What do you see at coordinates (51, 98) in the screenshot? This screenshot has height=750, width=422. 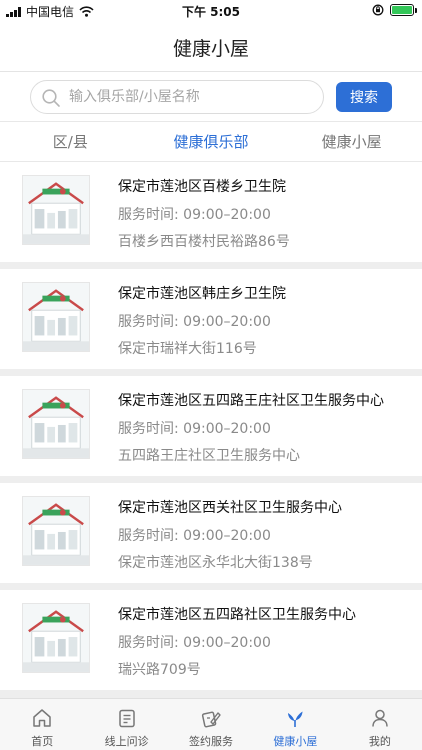 I see `search-icon` at bounding box center [51, 98].